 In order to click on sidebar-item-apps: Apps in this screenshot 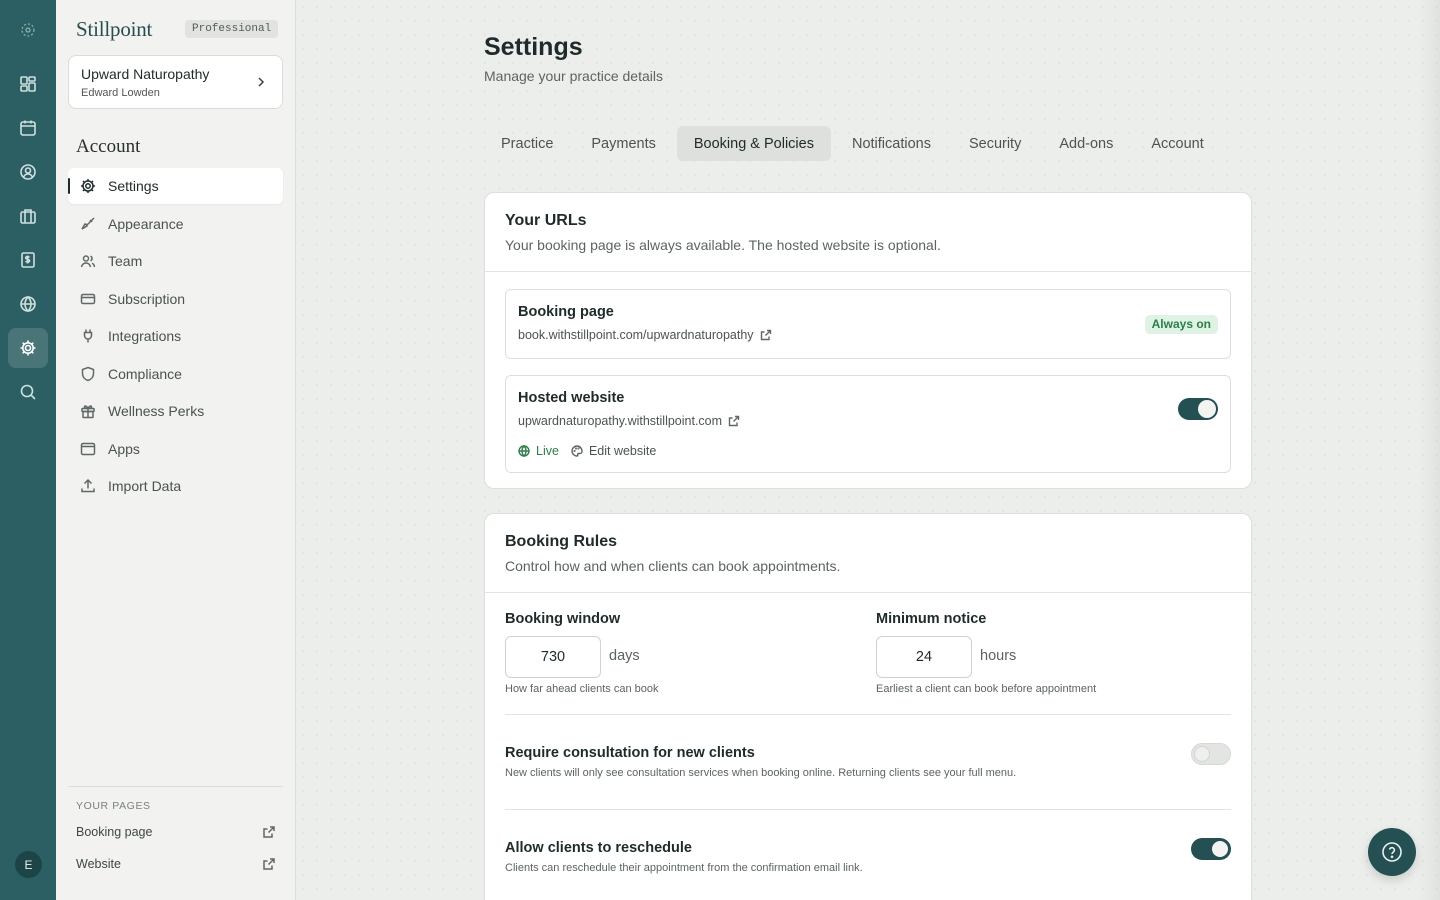, I will do `click(175, 449)`.